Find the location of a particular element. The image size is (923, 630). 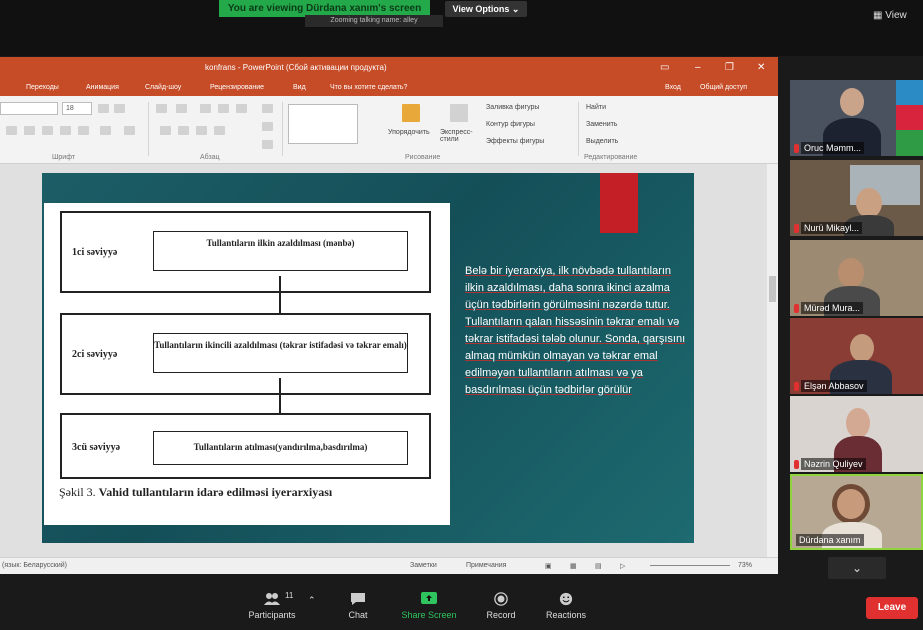

replace-button: Заменить is located at coordinates (601, 124).